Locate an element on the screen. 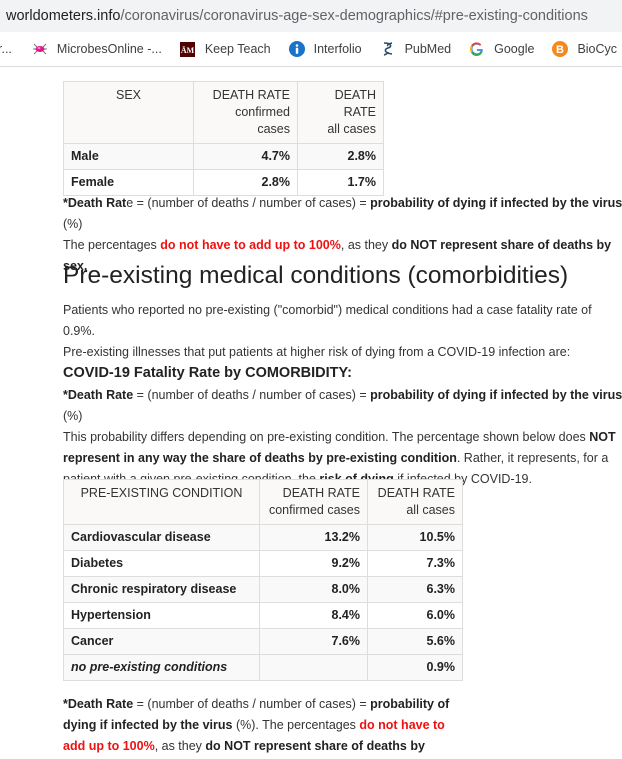 The image size is (622, 759). confirmed-rate: 8.4% is located at coordinates (313, 615).